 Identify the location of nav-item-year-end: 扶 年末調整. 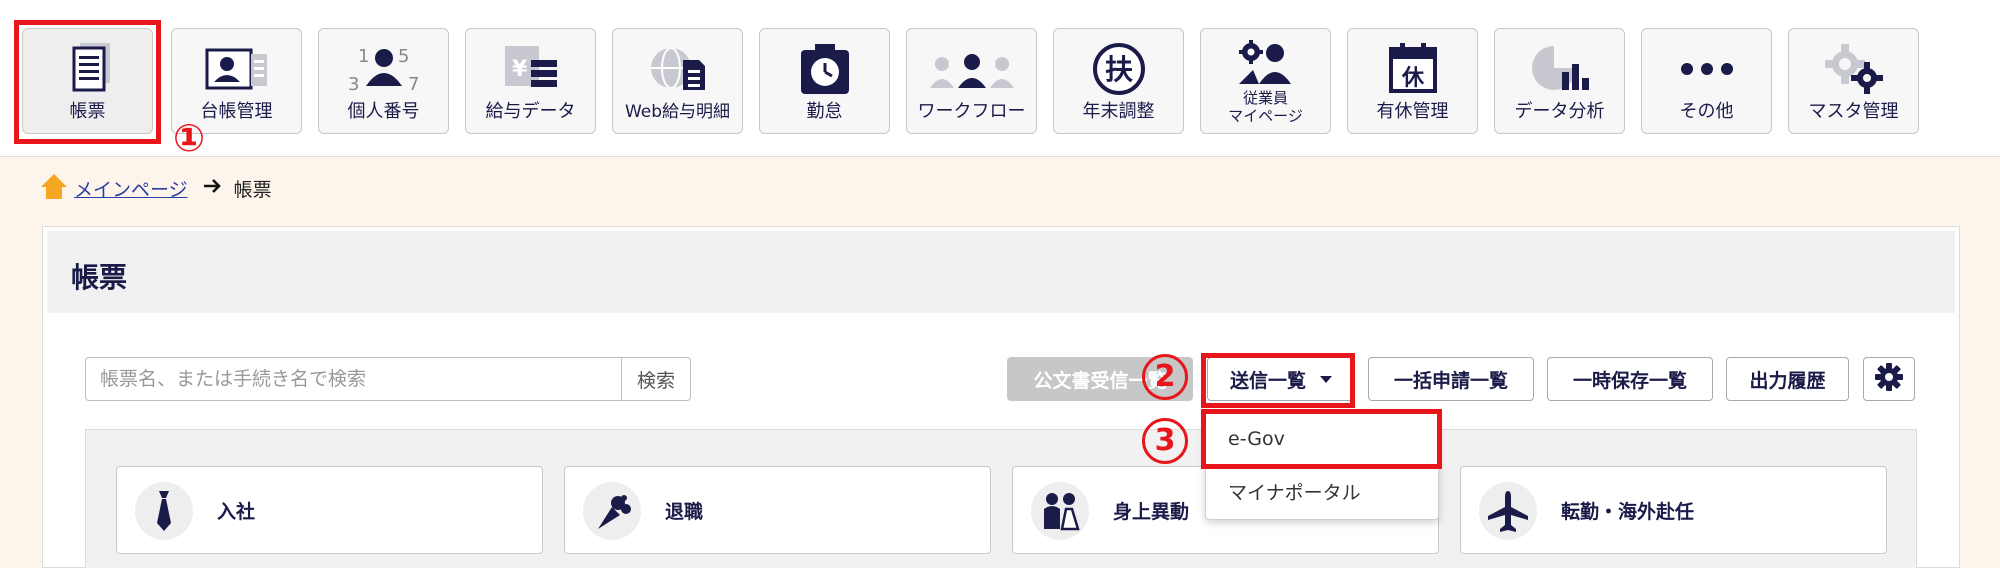
(1118, 81).